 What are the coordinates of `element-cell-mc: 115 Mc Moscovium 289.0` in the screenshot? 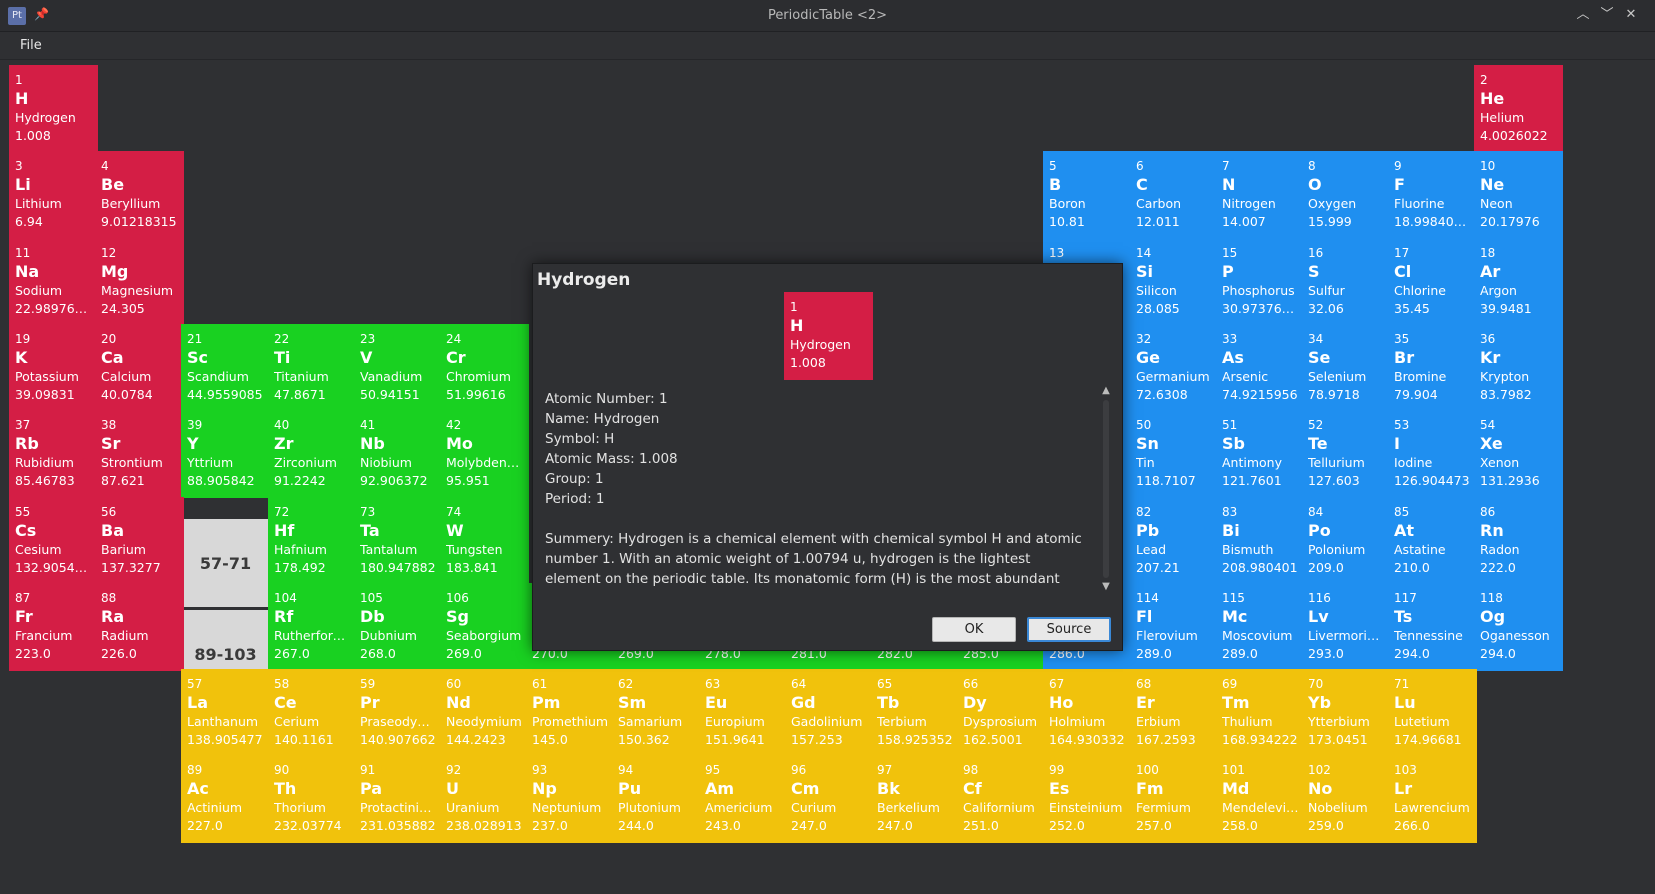 It's located at (1260, 627).